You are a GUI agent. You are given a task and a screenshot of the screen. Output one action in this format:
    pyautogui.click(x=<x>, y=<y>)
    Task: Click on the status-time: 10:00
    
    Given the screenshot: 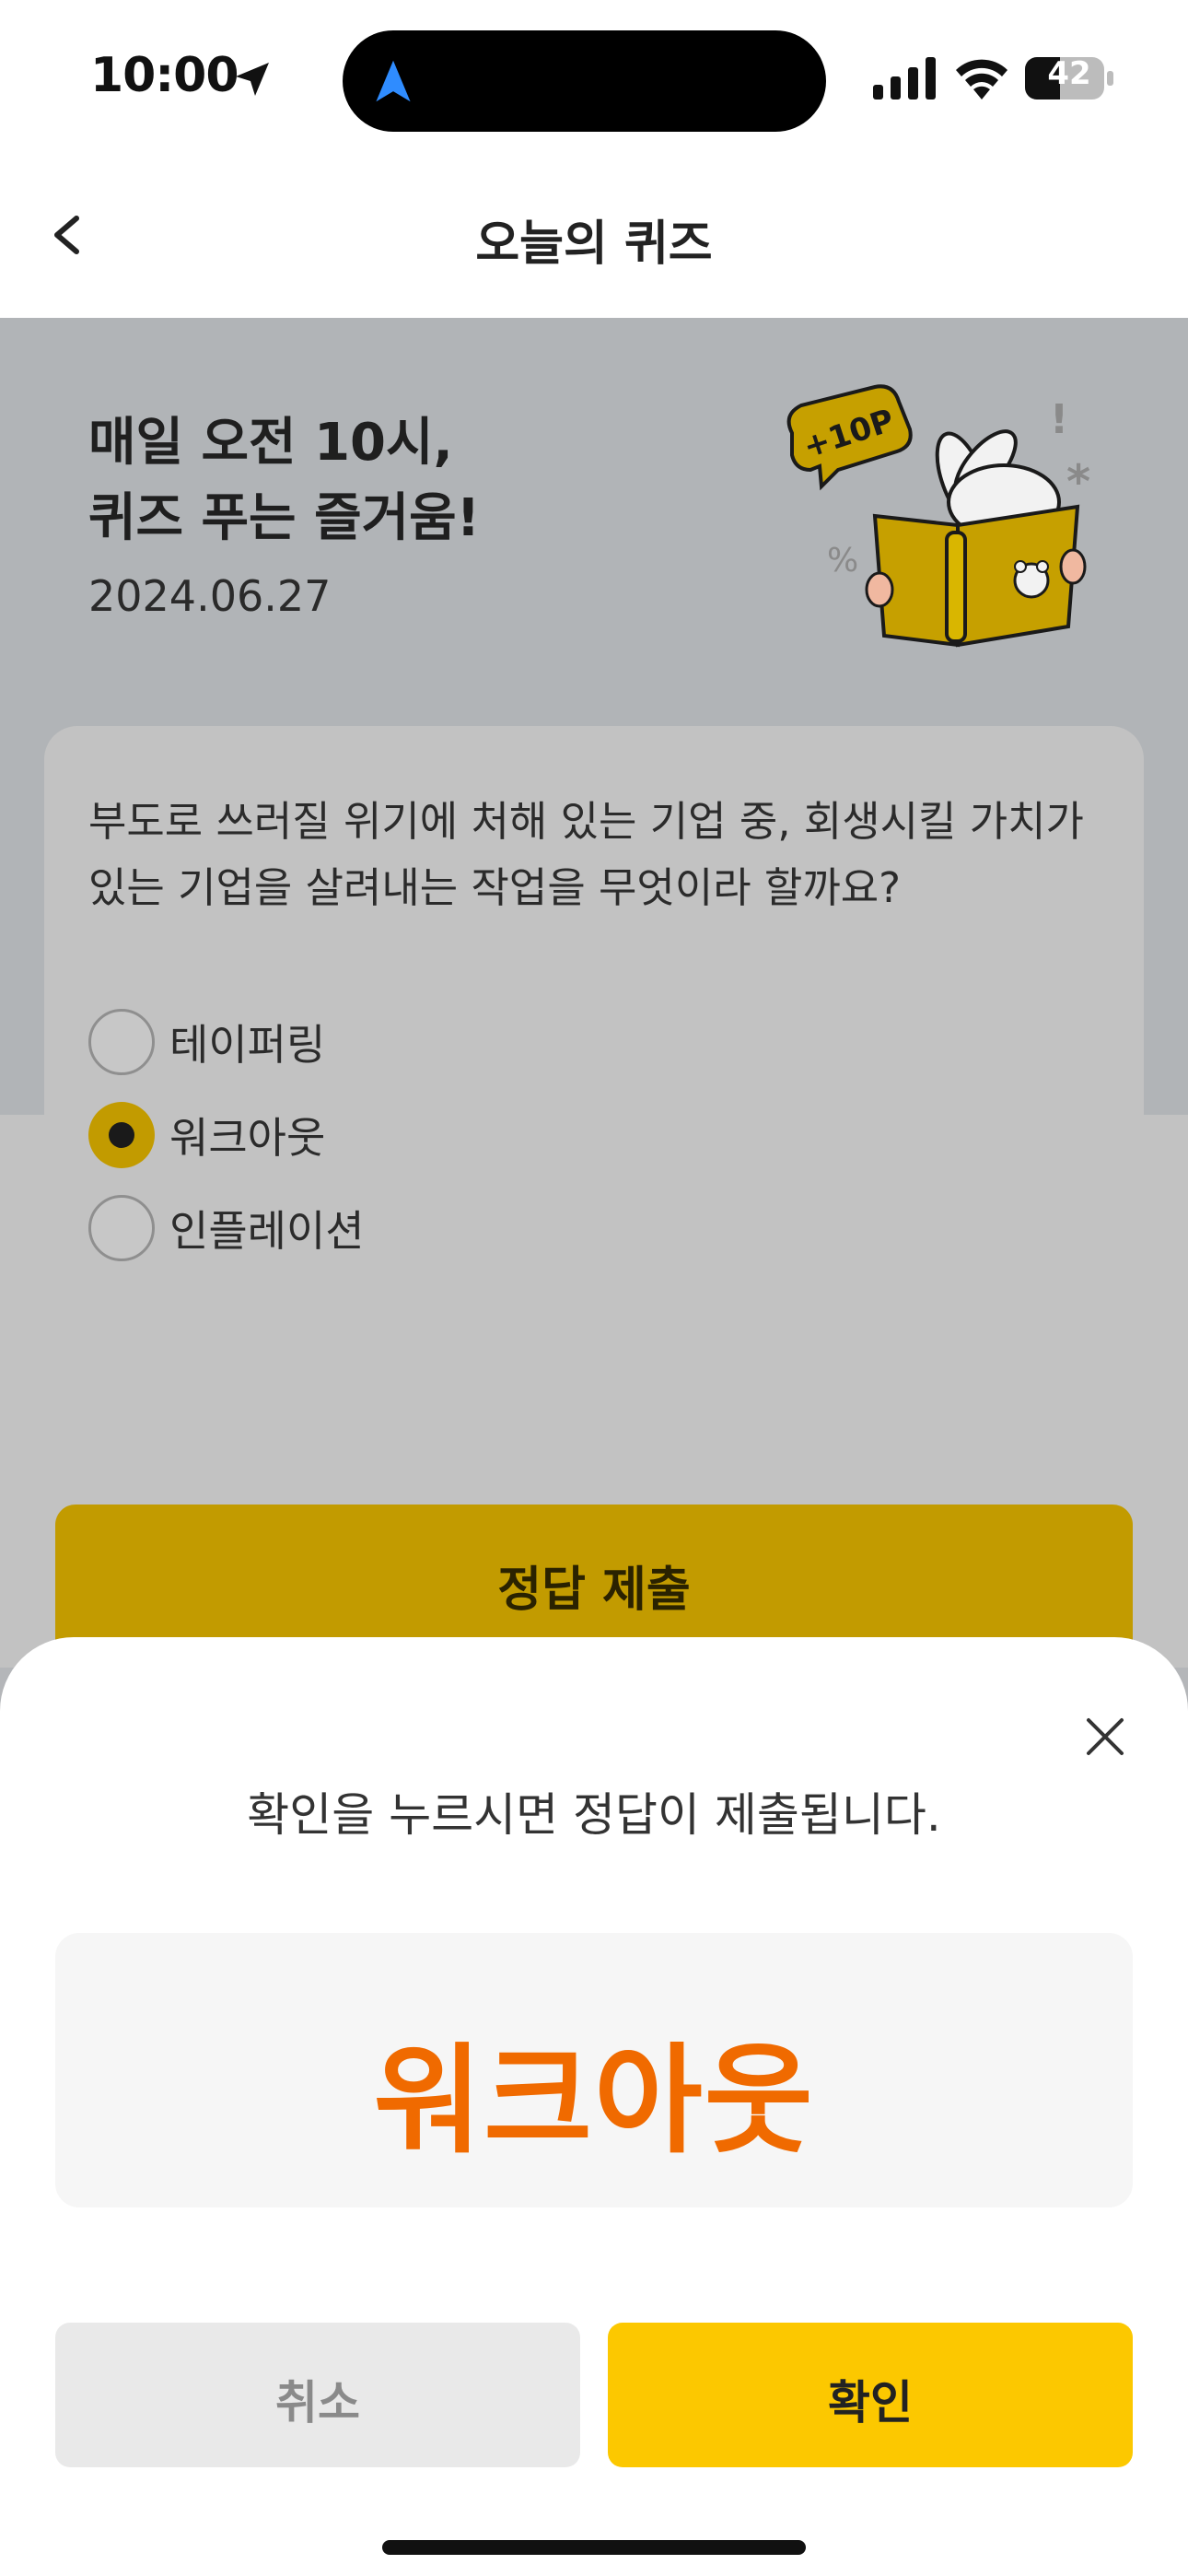 What is the action you would take?
    pyautogui.click(x=164, y=75)
    